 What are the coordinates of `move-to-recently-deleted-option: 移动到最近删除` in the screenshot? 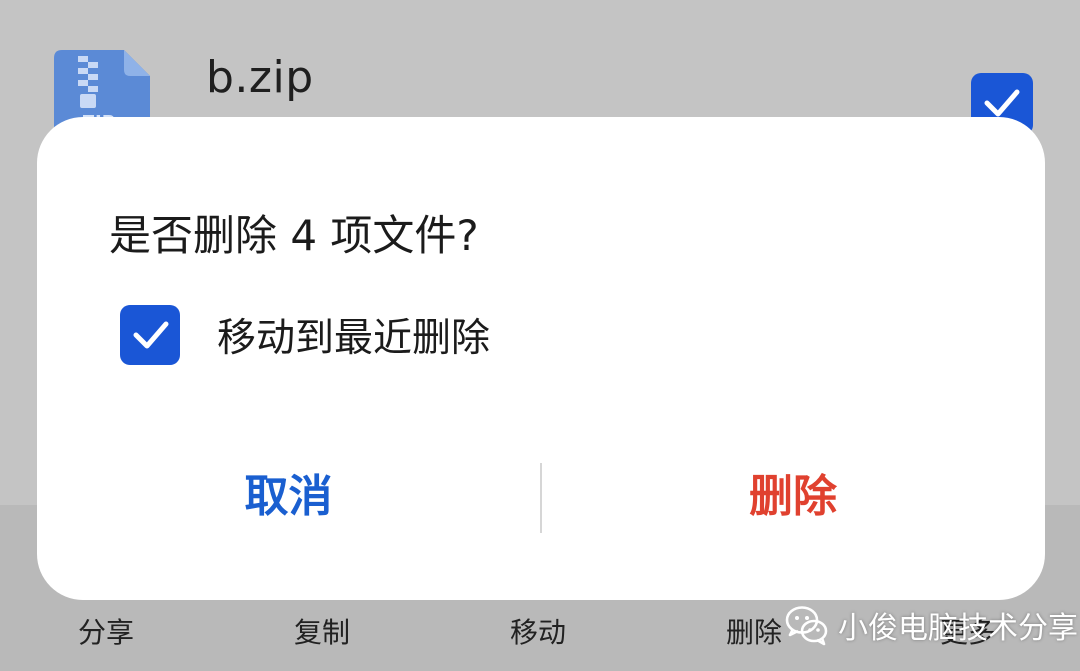 It's located at (305, 335).